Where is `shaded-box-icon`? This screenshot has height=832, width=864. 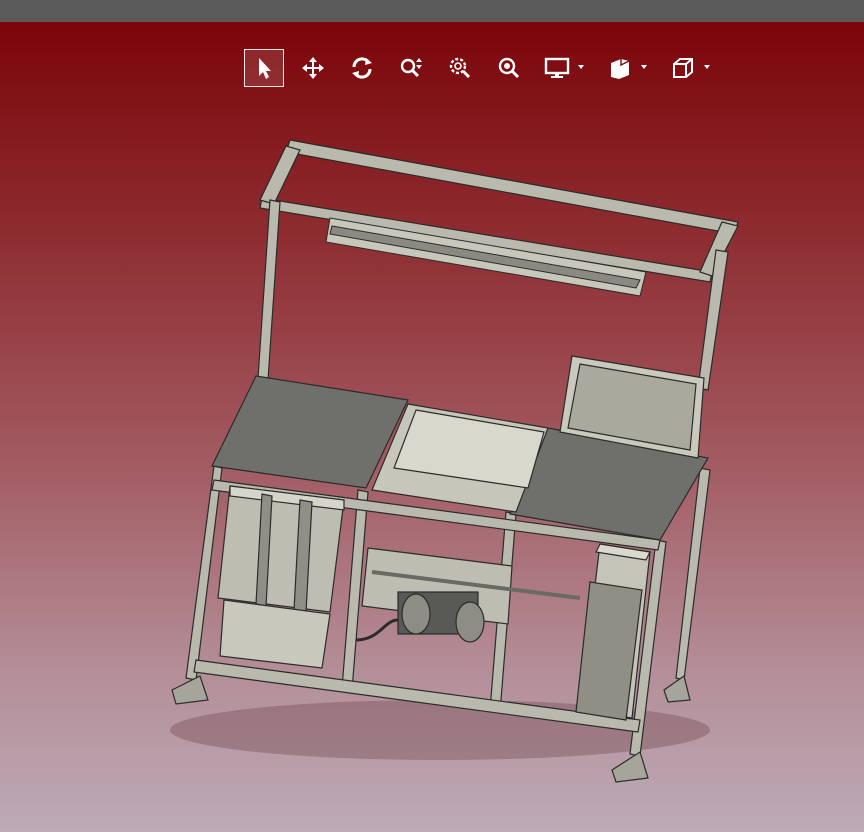 shaded-box-icon is located at coordinates (620, 69).